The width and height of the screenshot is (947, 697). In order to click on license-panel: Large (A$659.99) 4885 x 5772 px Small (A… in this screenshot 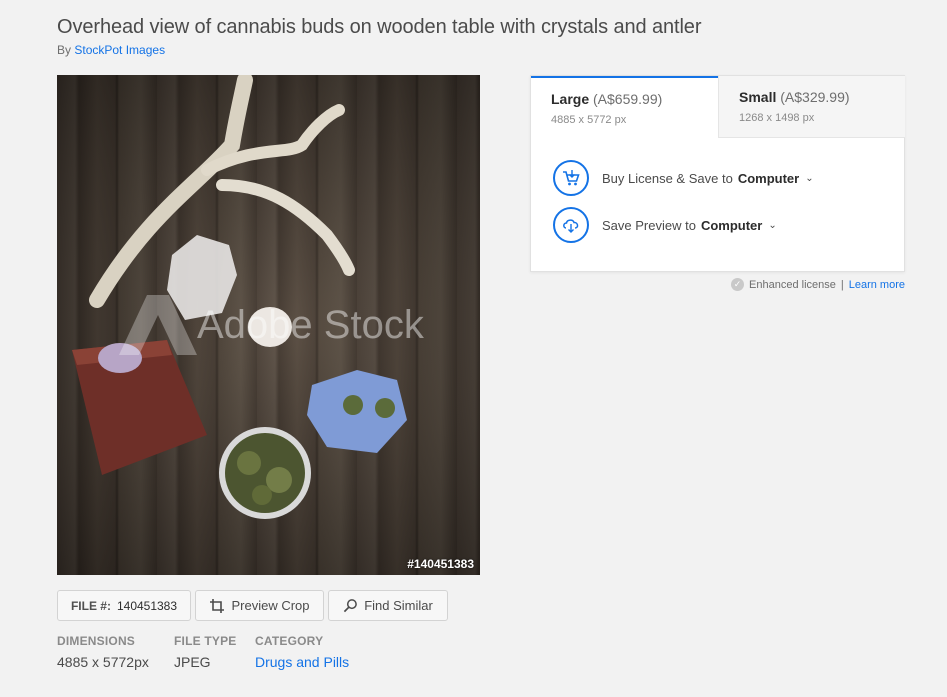, I will do `click(717, 173)`.